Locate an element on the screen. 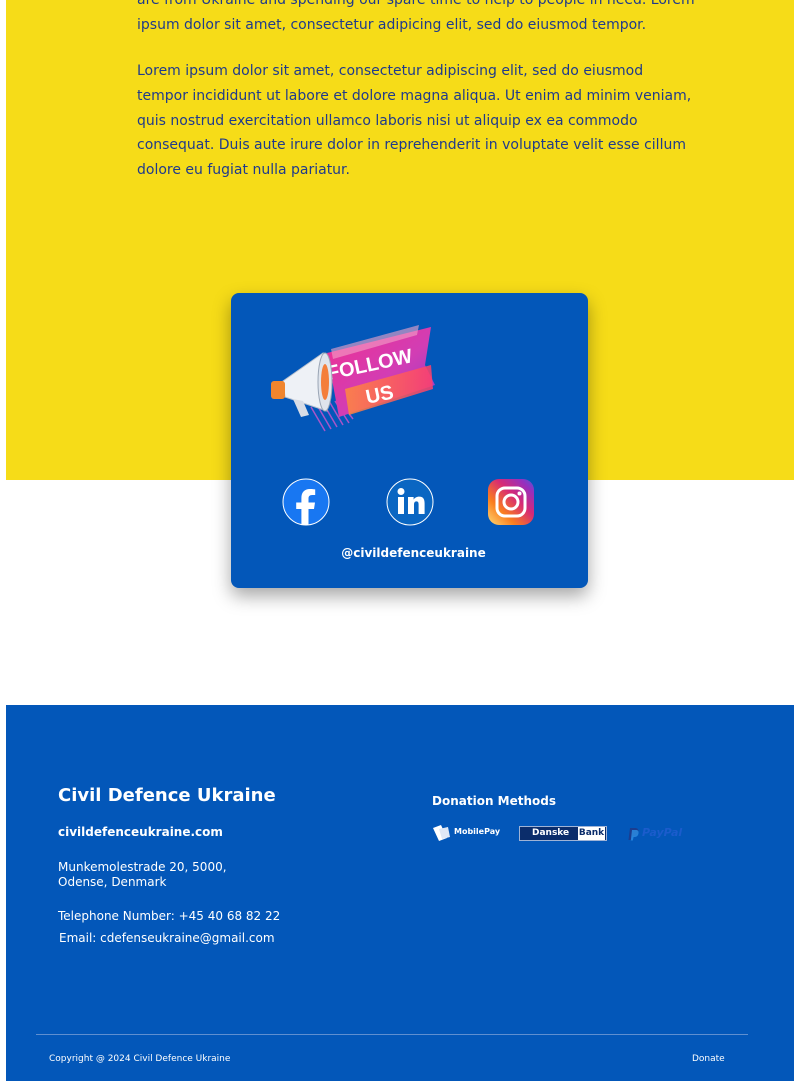 The image size is (803, 1081). facebook-icon is located at coordinates (306, 502).